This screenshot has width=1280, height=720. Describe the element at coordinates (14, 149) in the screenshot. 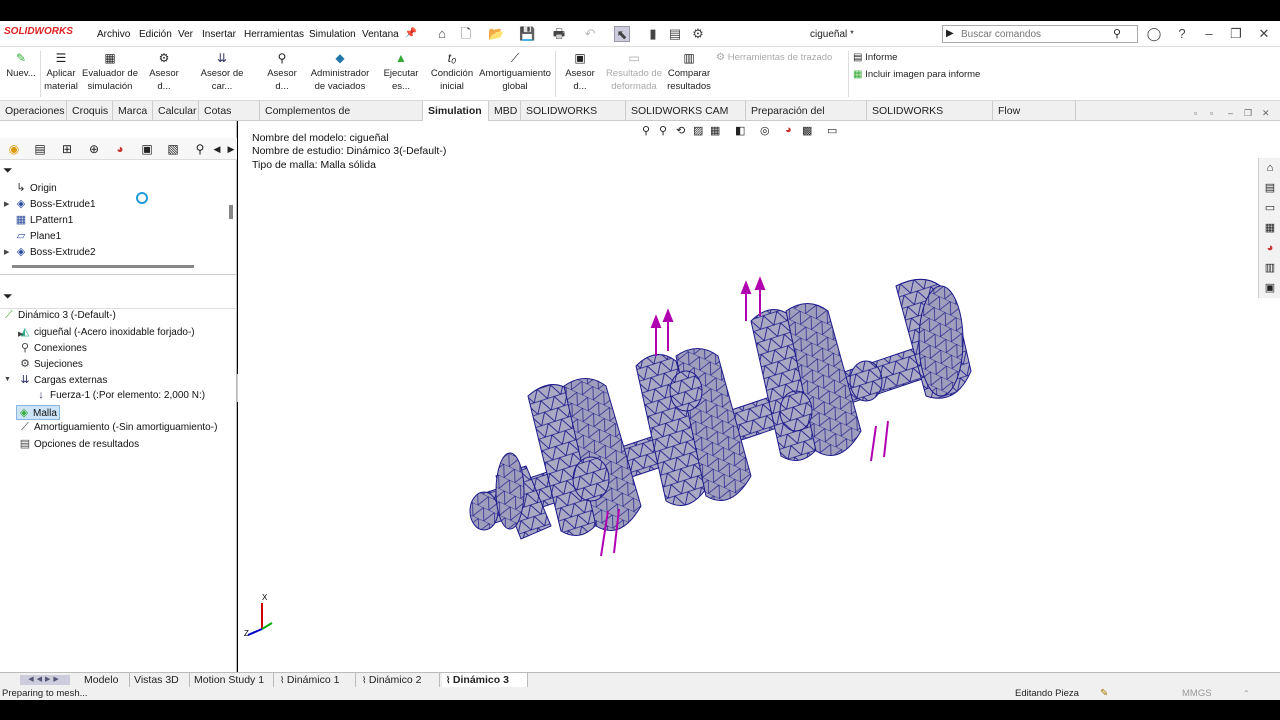

I see `feature-manager-icon: ◉` at that location.